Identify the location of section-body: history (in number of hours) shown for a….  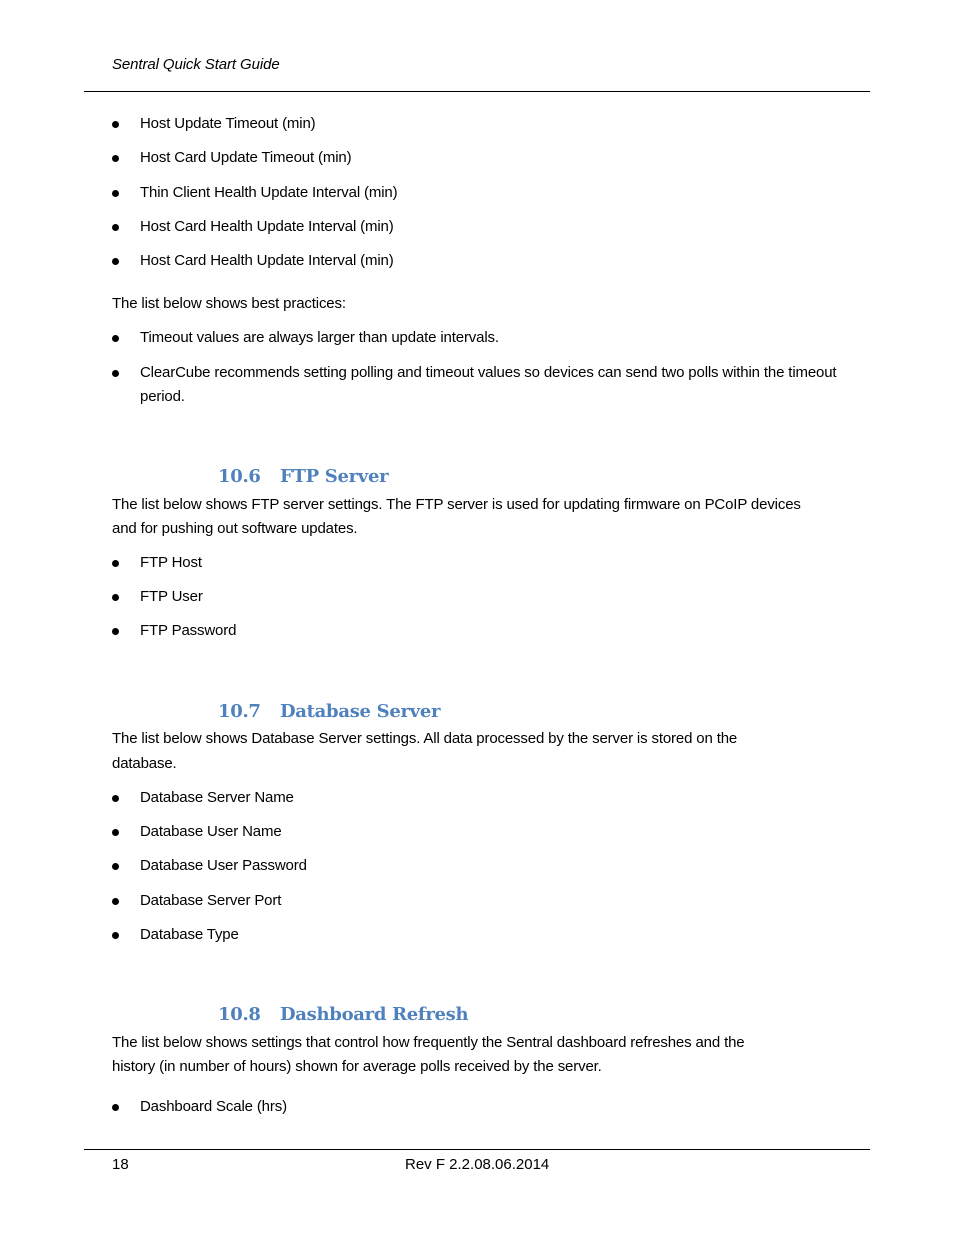
(357, 1066).